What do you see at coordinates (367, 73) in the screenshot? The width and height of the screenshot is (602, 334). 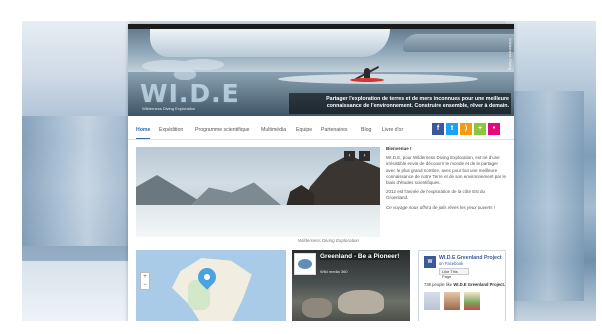 I see `kayaker-image` at bounding box center [367, 73].